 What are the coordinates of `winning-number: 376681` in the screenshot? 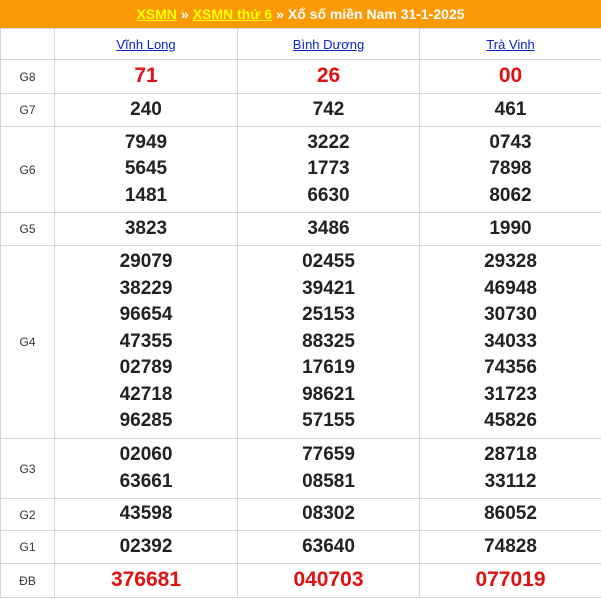 It's located at (146, 580).